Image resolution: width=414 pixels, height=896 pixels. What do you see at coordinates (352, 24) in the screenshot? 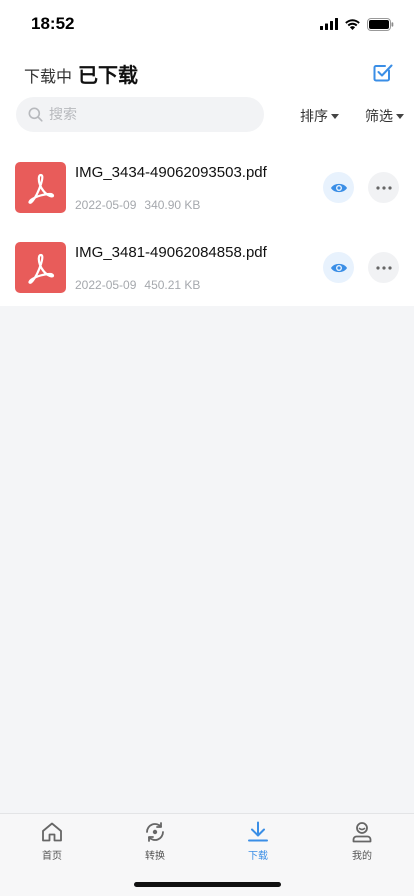
I see `wifi-icon` at bounding box center [352, 24].